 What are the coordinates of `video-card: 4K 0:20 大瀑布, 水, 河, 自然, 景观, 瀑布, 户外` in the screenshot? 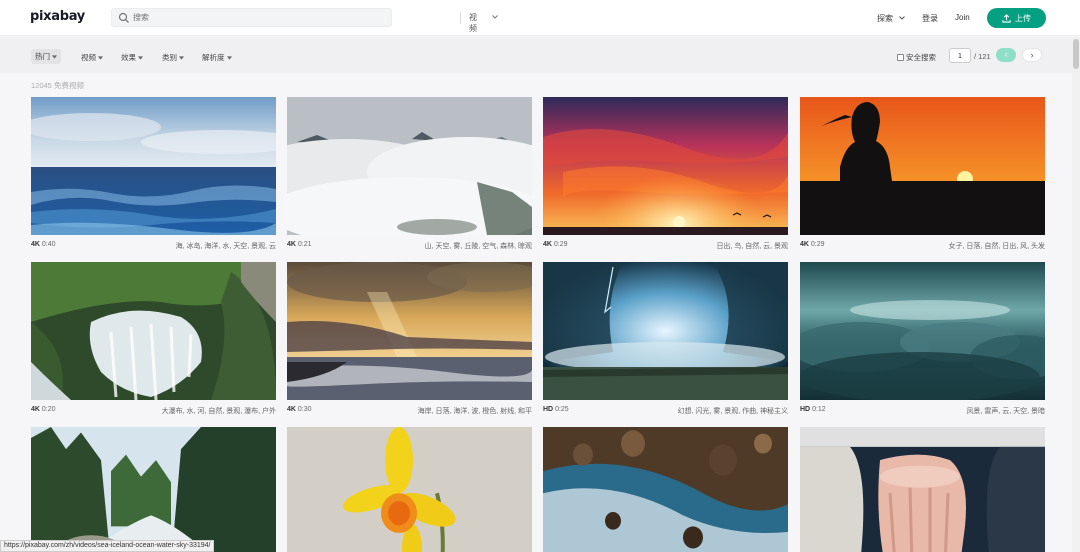 It's located at (153, 340).